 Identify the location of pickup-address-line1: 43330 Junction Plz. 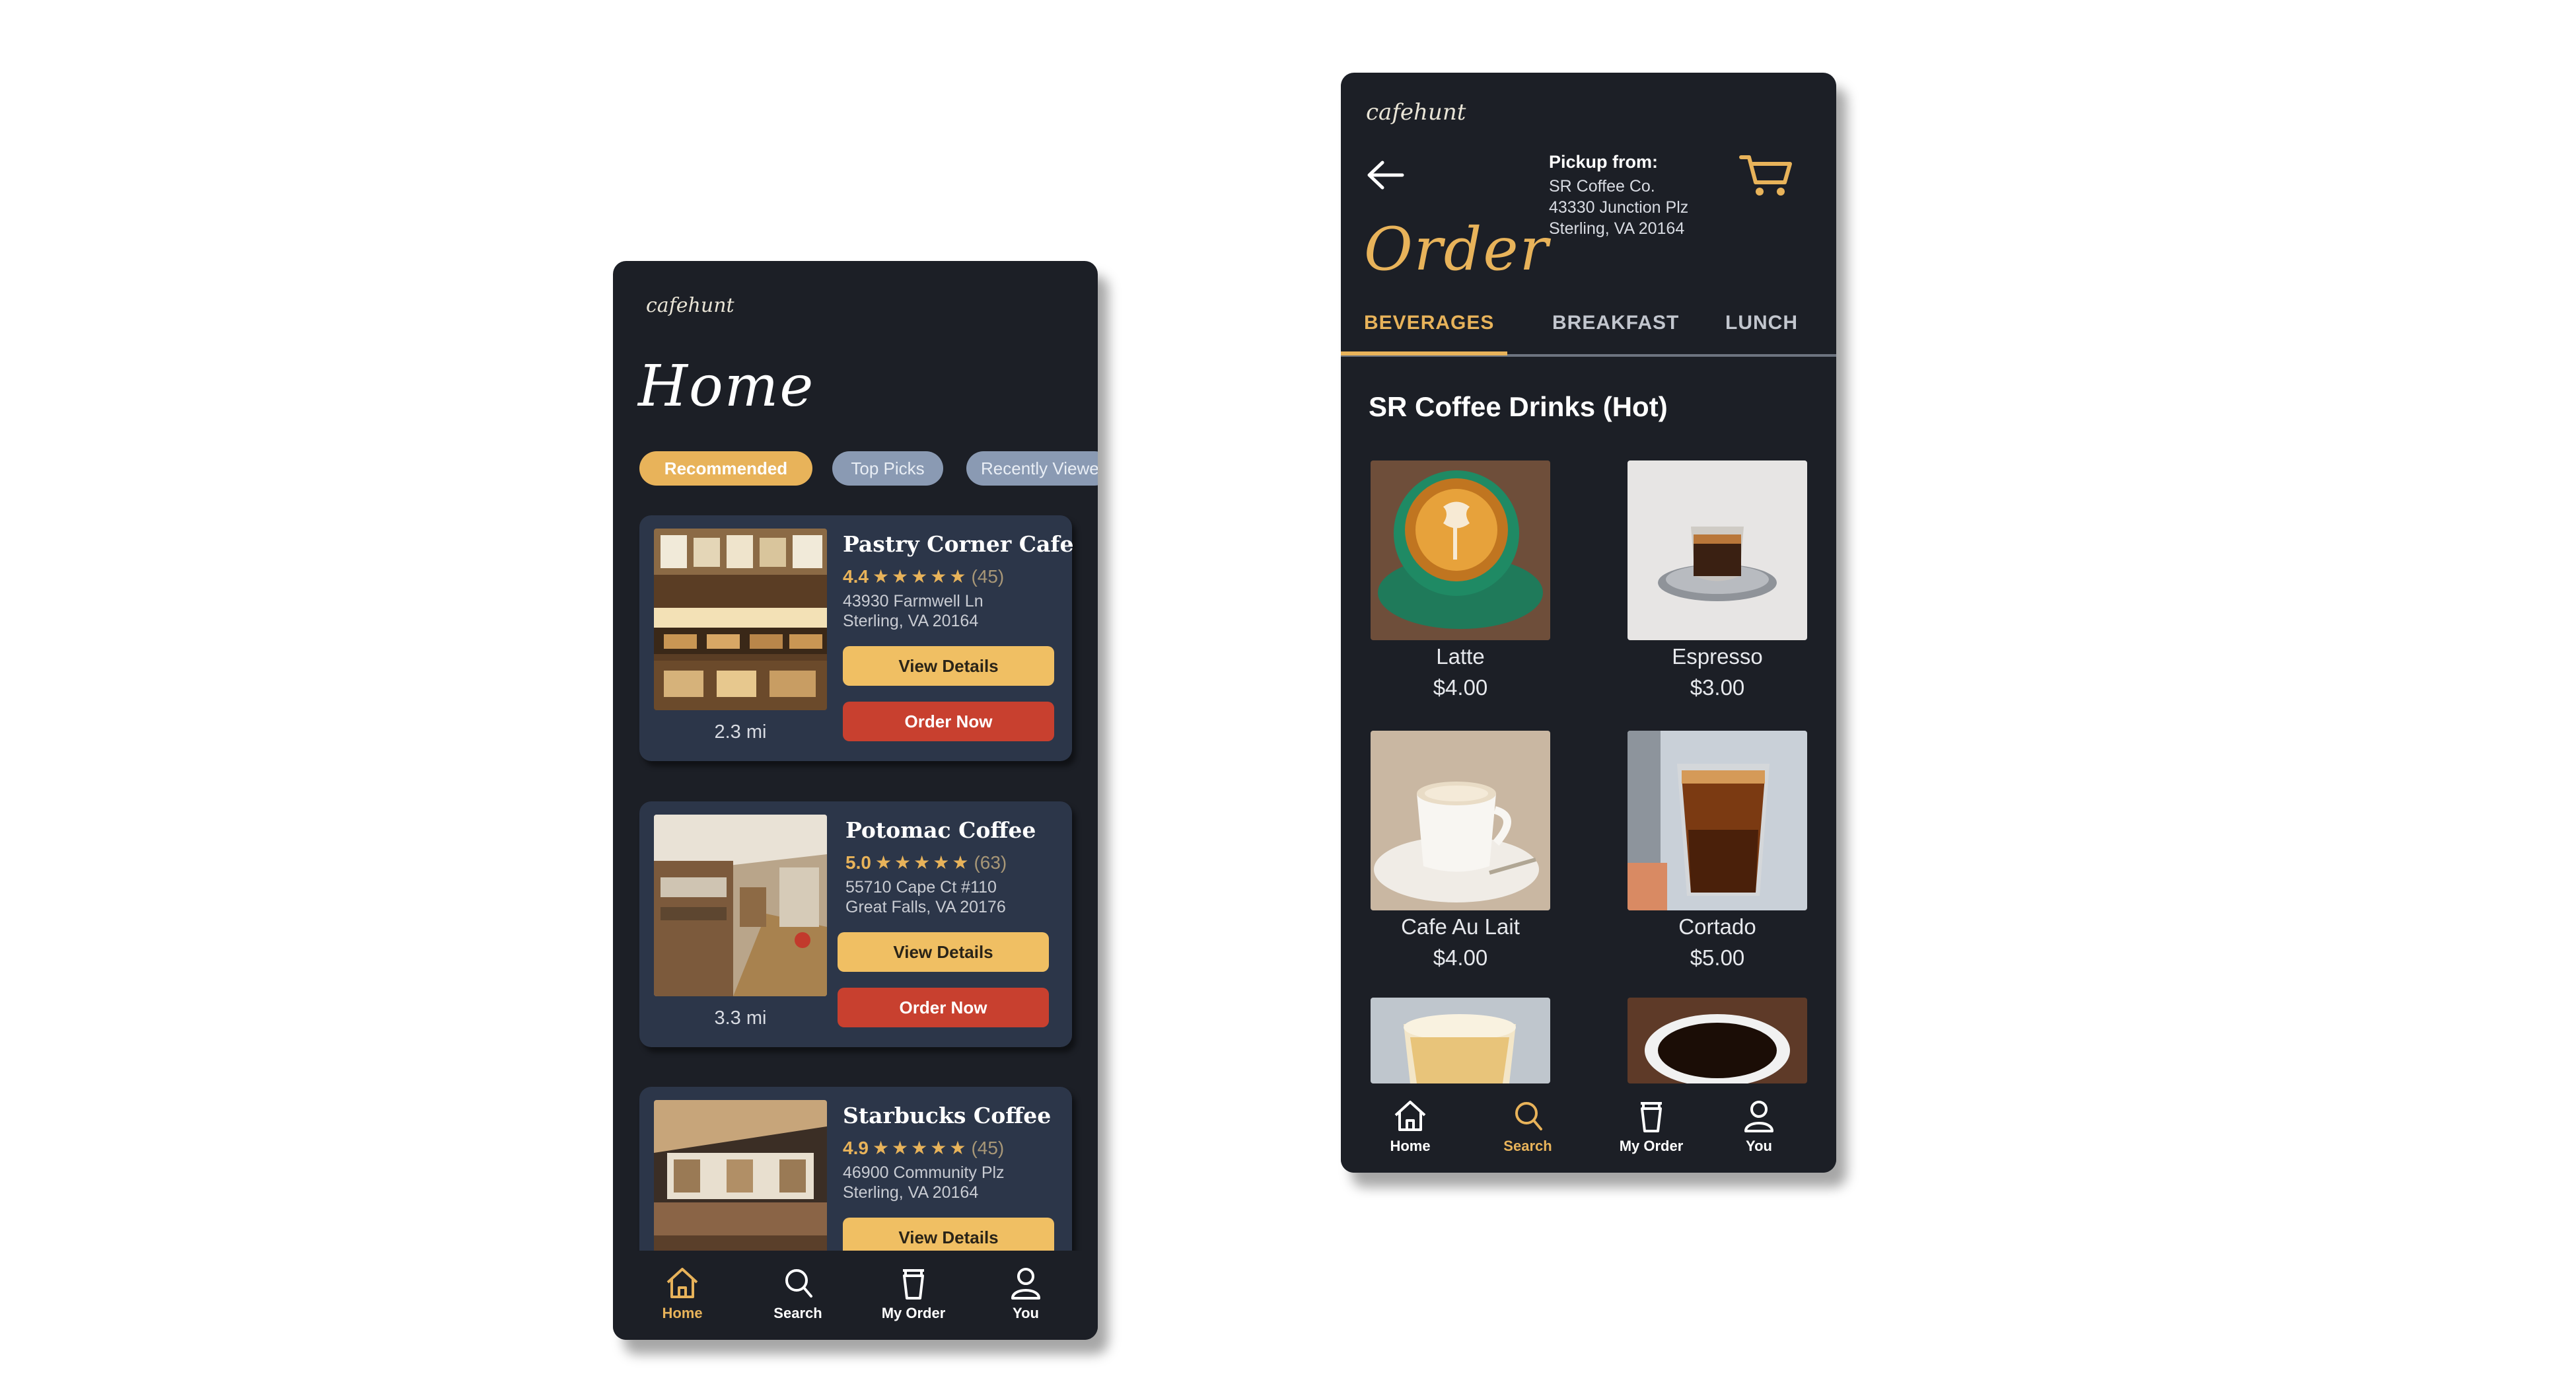
(1619, 207).